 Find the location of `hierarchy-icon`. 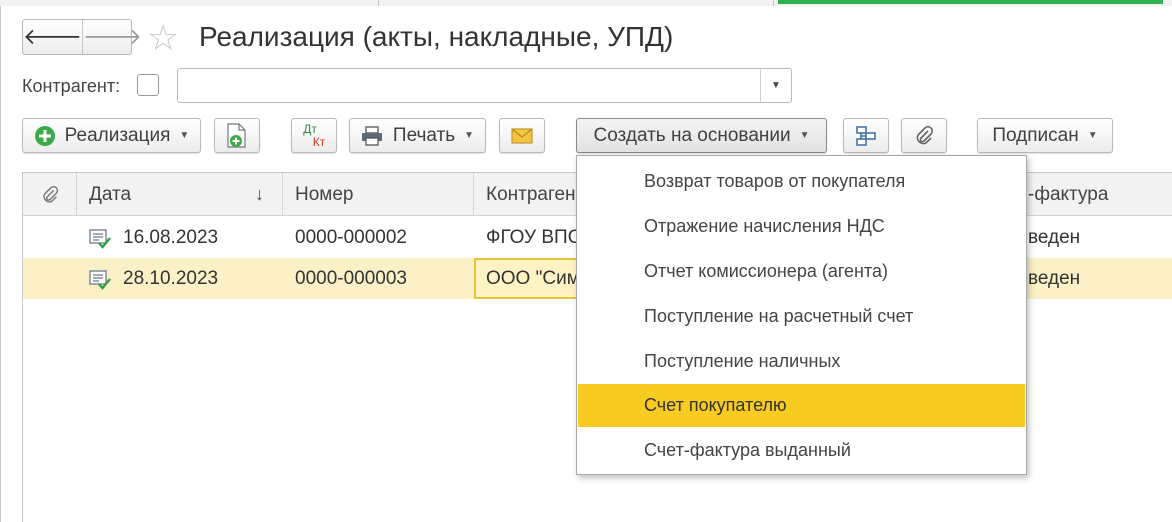

hierarchy-icon is located at coordinates (866, 135).